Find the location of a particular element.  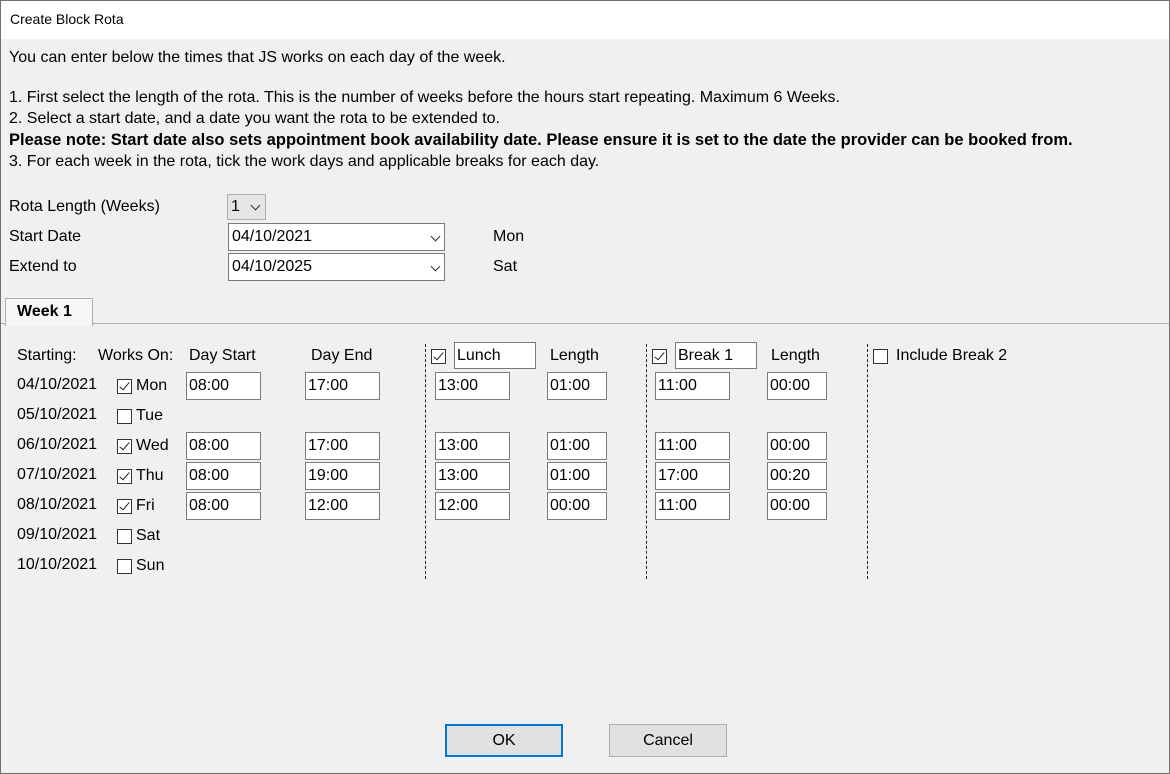

lunch-checkbox is located at coordinates (438, 356).